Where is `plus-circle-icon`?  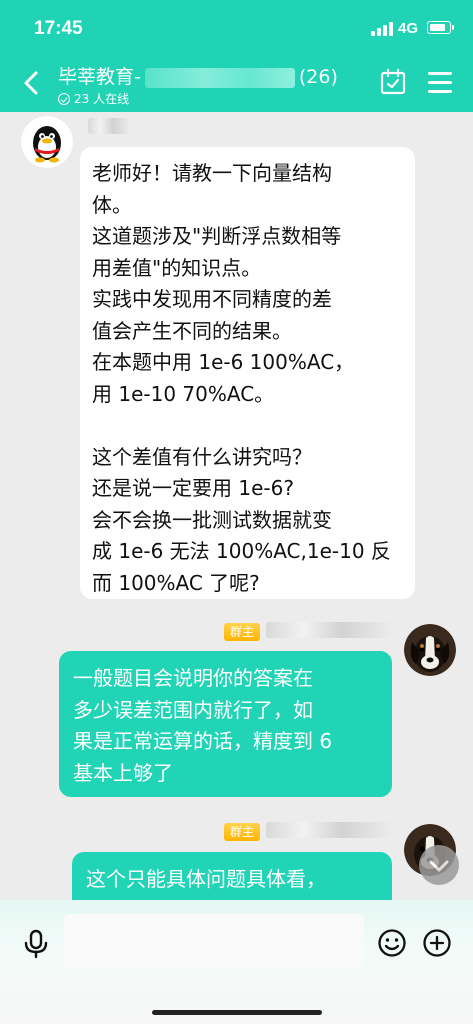
plus-circle-icon is located at coordinates (437, 943).